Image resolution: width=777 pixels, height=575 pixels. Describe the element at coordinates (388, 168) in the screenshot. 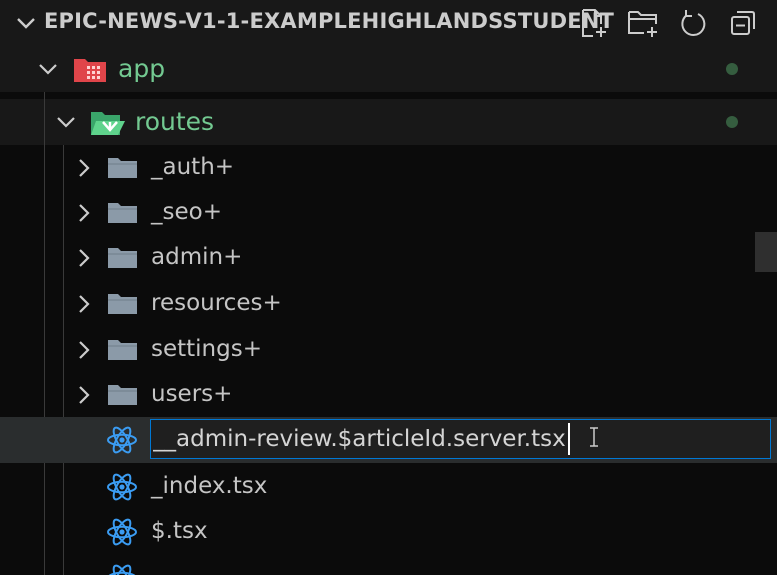

I see `tree-folder: _auth+` at that location.